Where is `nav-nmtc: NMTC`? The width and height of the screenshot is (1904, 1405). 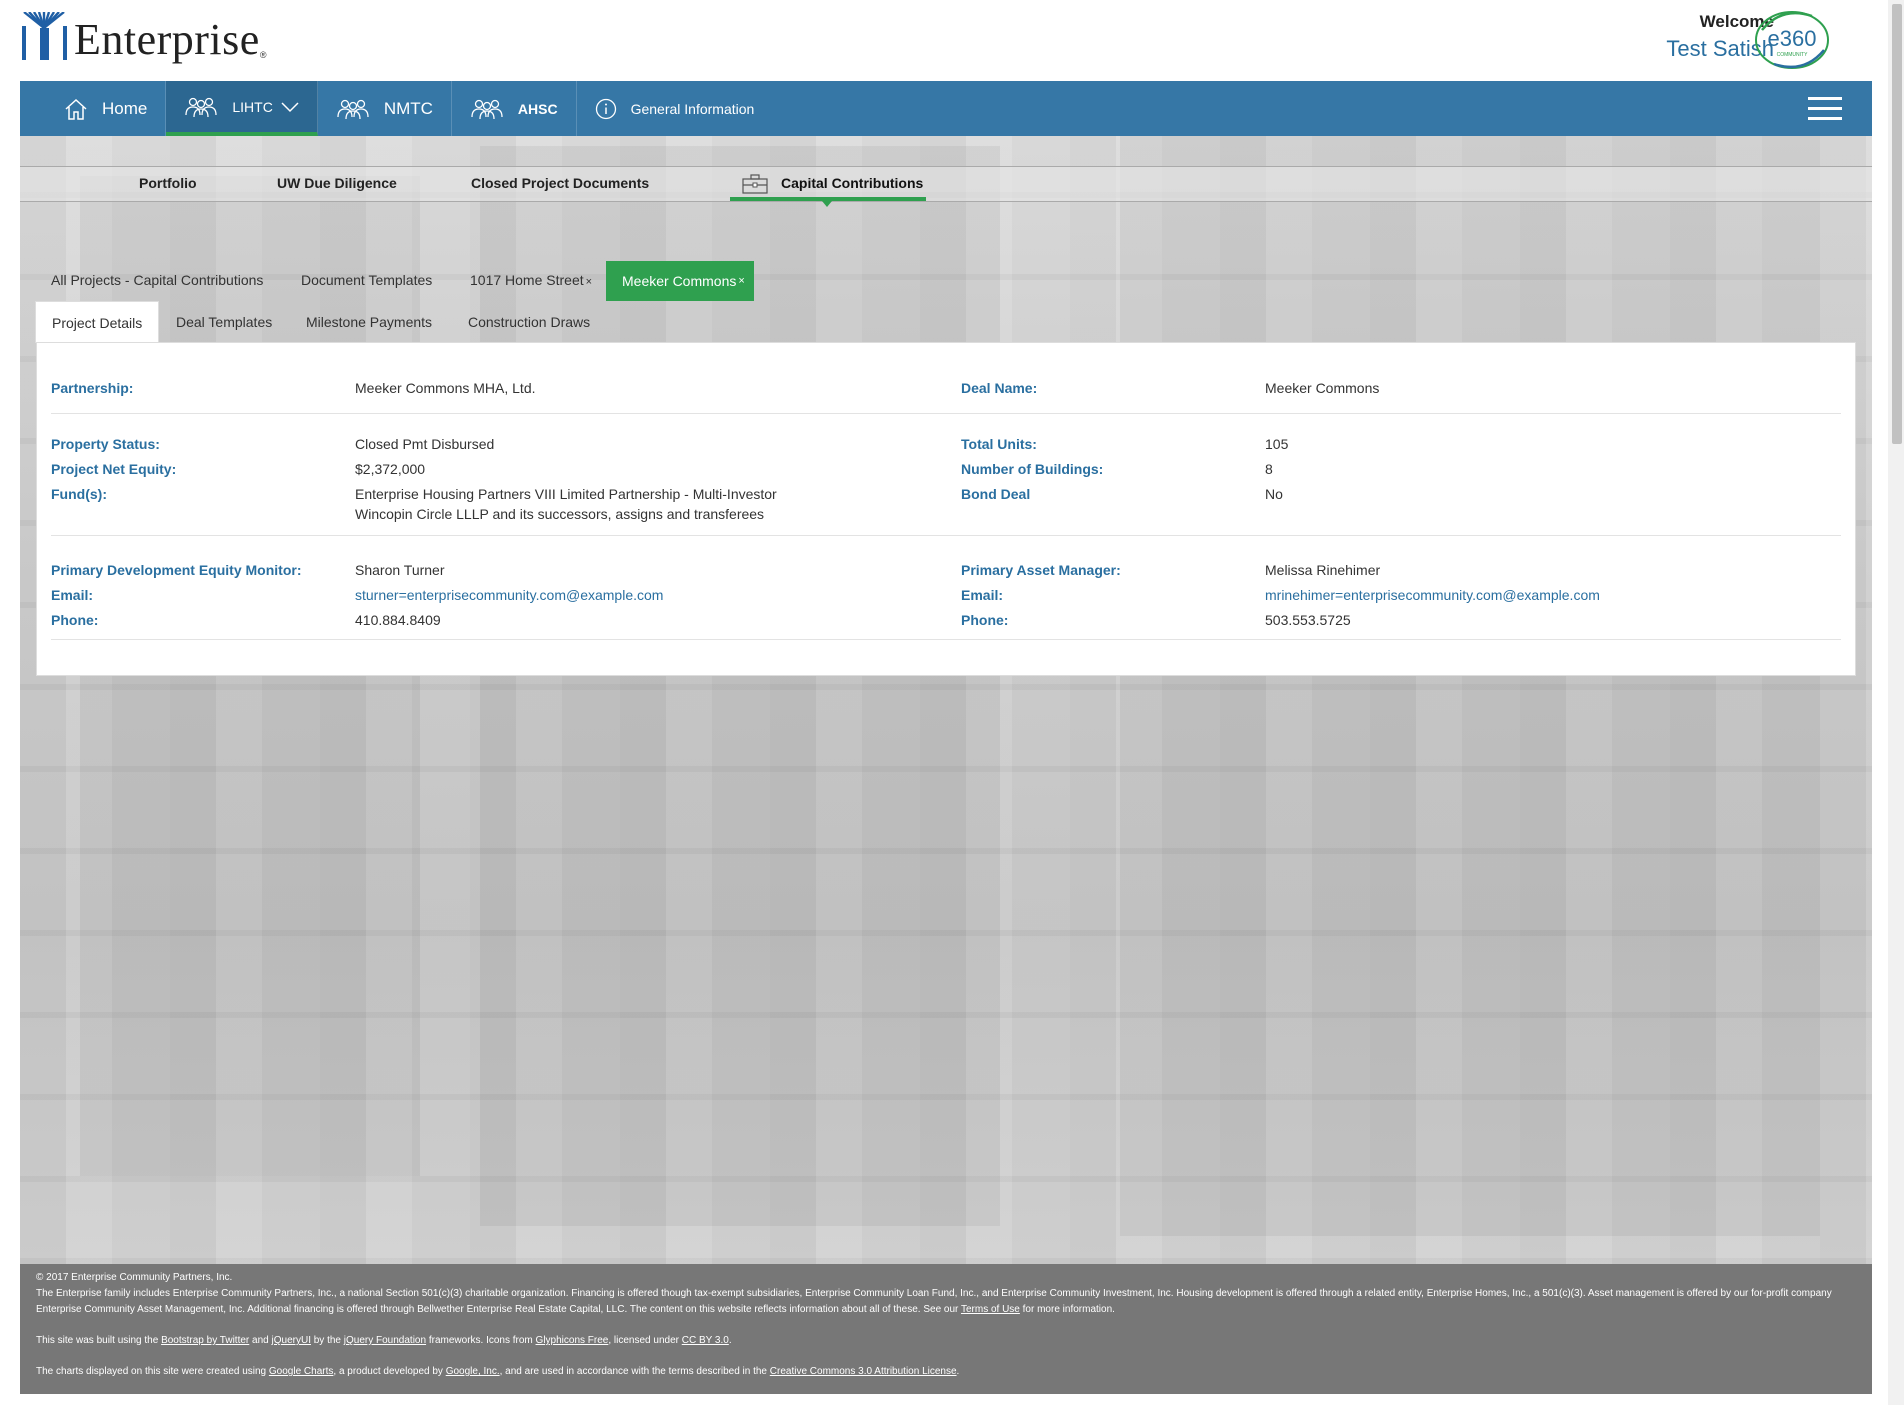 nav-nmtc: NMTC is located at coordinates (385, 108).